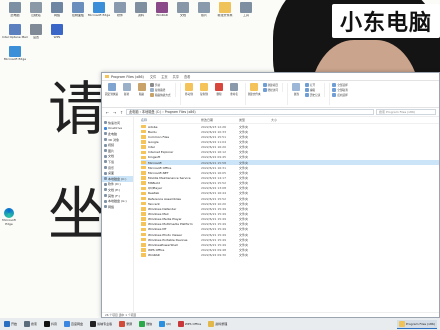 The height and width of the screenshot is (330, 440). I want to click on taskbar-button: WPS Office, so click(189, 324).